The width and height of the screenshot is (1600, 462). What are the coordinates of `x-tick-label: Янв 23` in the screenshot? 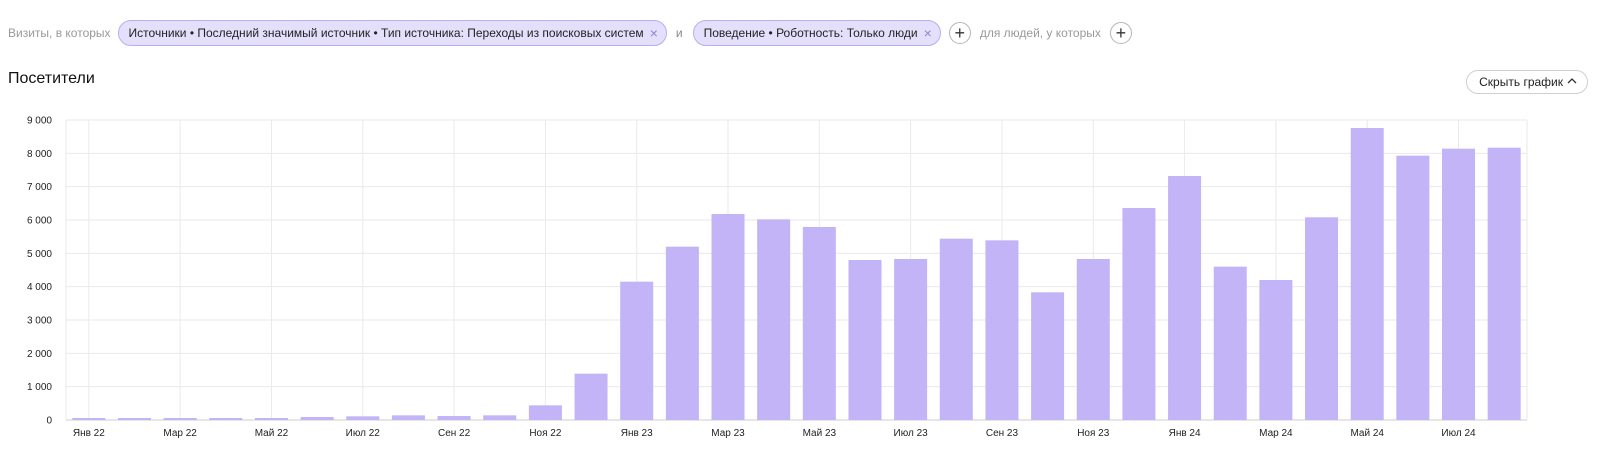 It's located at (637, 433).